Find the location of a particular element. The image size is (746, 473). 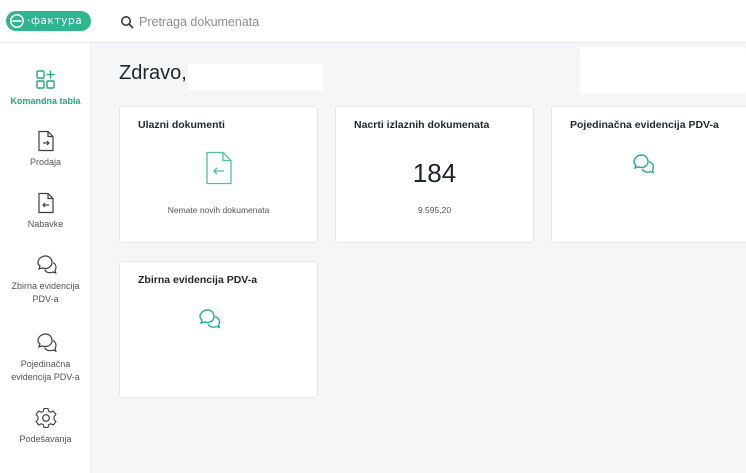

card-count: 184 is located at coordinates (434, 173).